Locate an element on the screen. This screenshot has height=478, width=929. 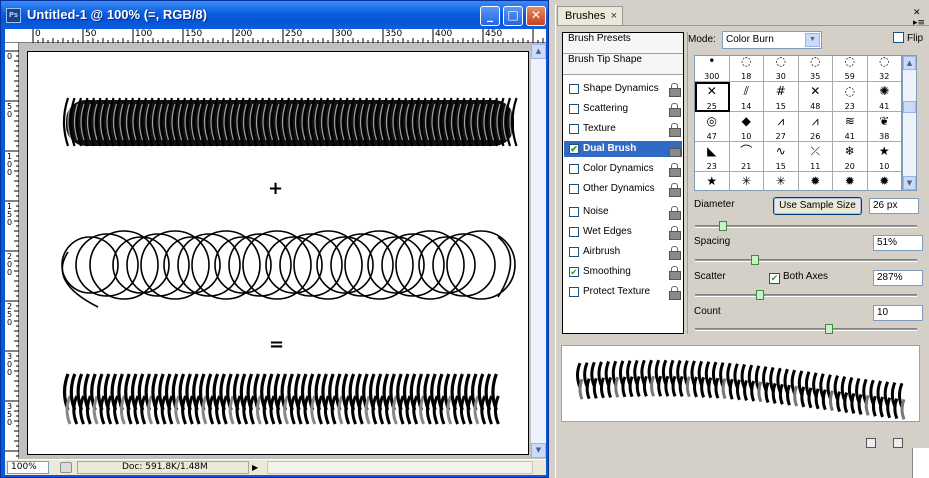
tab-brushes: Brushes × is located at coordinates (590, 16).